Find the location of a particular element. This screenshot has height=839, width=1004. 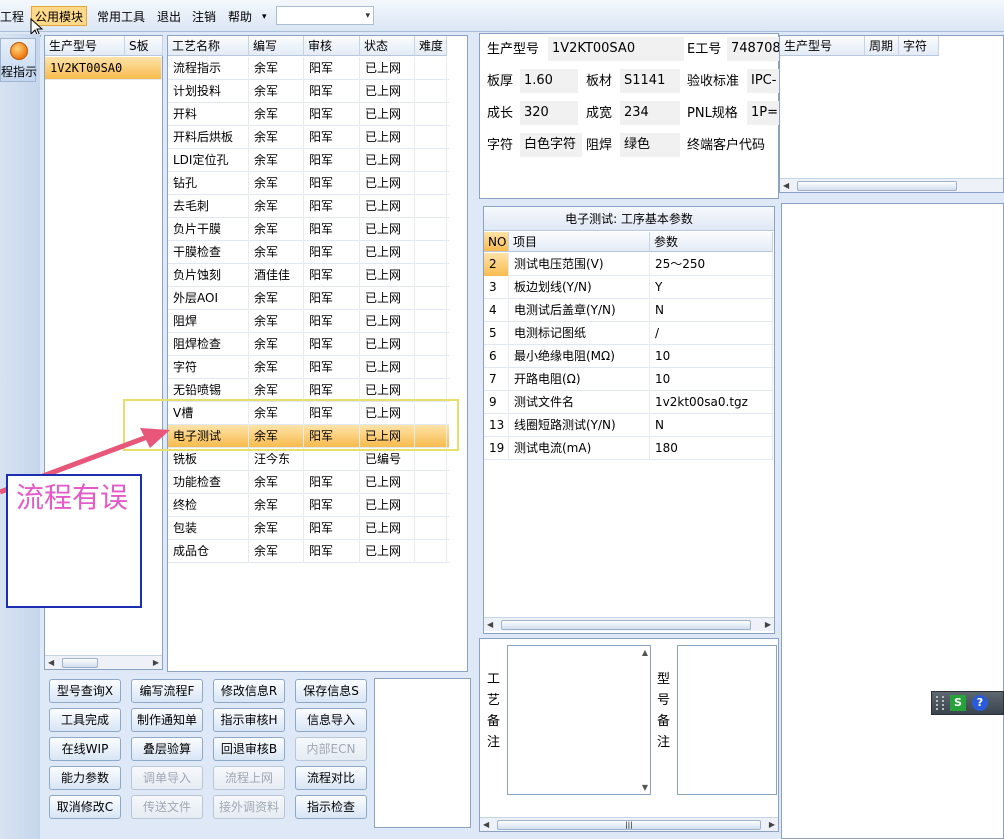

col-reviewer: 审核 is located at coordinates (332, 46).